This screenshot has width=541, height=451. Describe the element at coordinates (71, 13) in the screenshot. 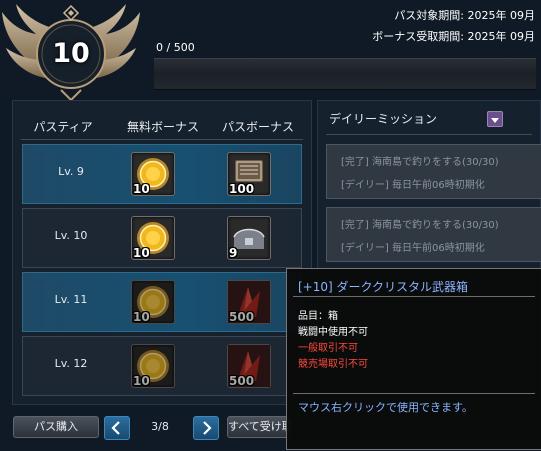

I see `diamond-icon` at that location.